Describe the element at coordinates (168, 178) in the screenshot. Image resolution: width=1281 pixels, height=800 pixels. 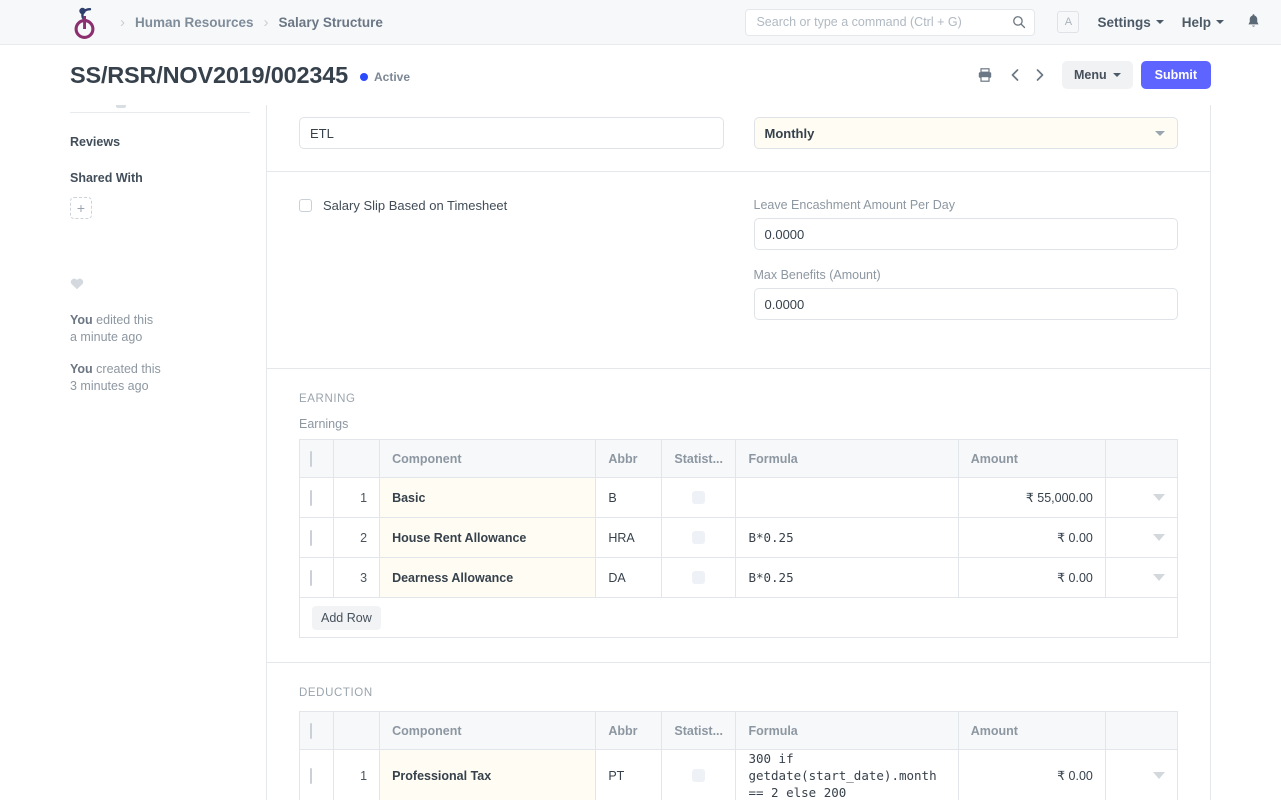
I see `sidebar-item-shared-with: Shared With` at that location.